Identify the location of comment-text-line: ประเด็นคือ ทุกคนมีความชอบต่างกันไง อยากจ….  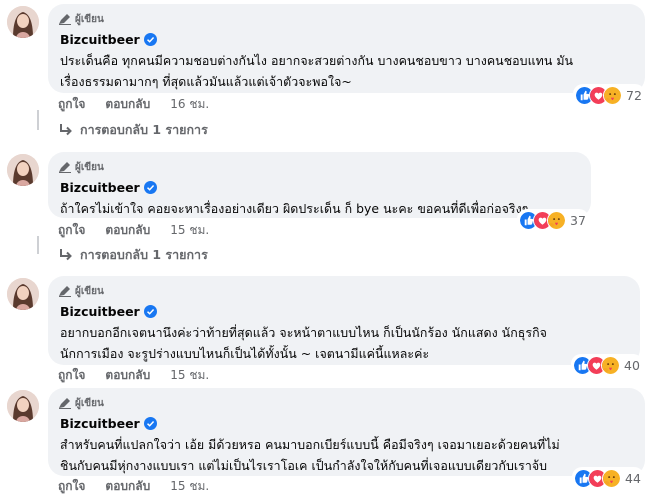
(317, 60).